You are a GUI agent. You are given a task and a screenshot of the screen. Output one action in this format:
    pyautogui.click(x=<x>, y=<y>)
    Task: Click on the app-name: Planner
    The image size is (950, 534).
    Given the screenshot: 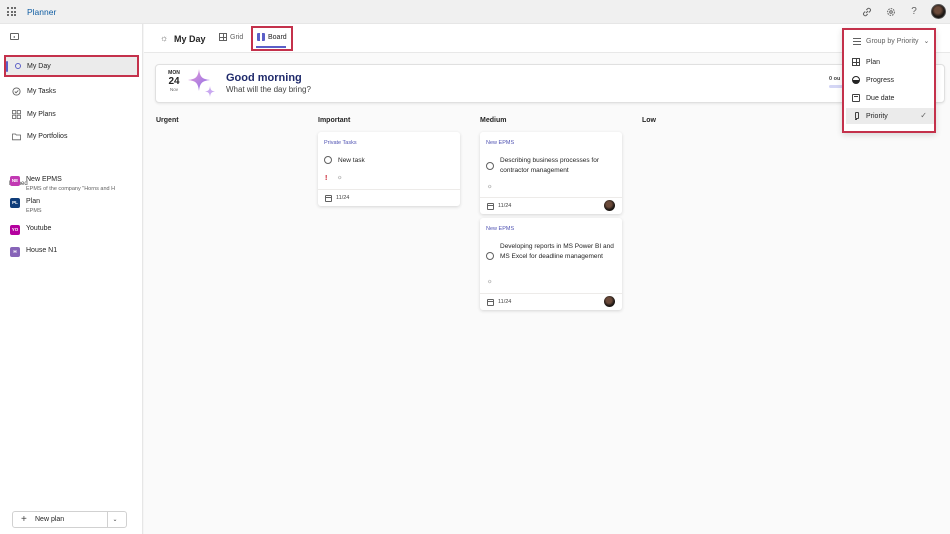 What is the action you would take?
    pyautogui.click(x=41, y=12)
    